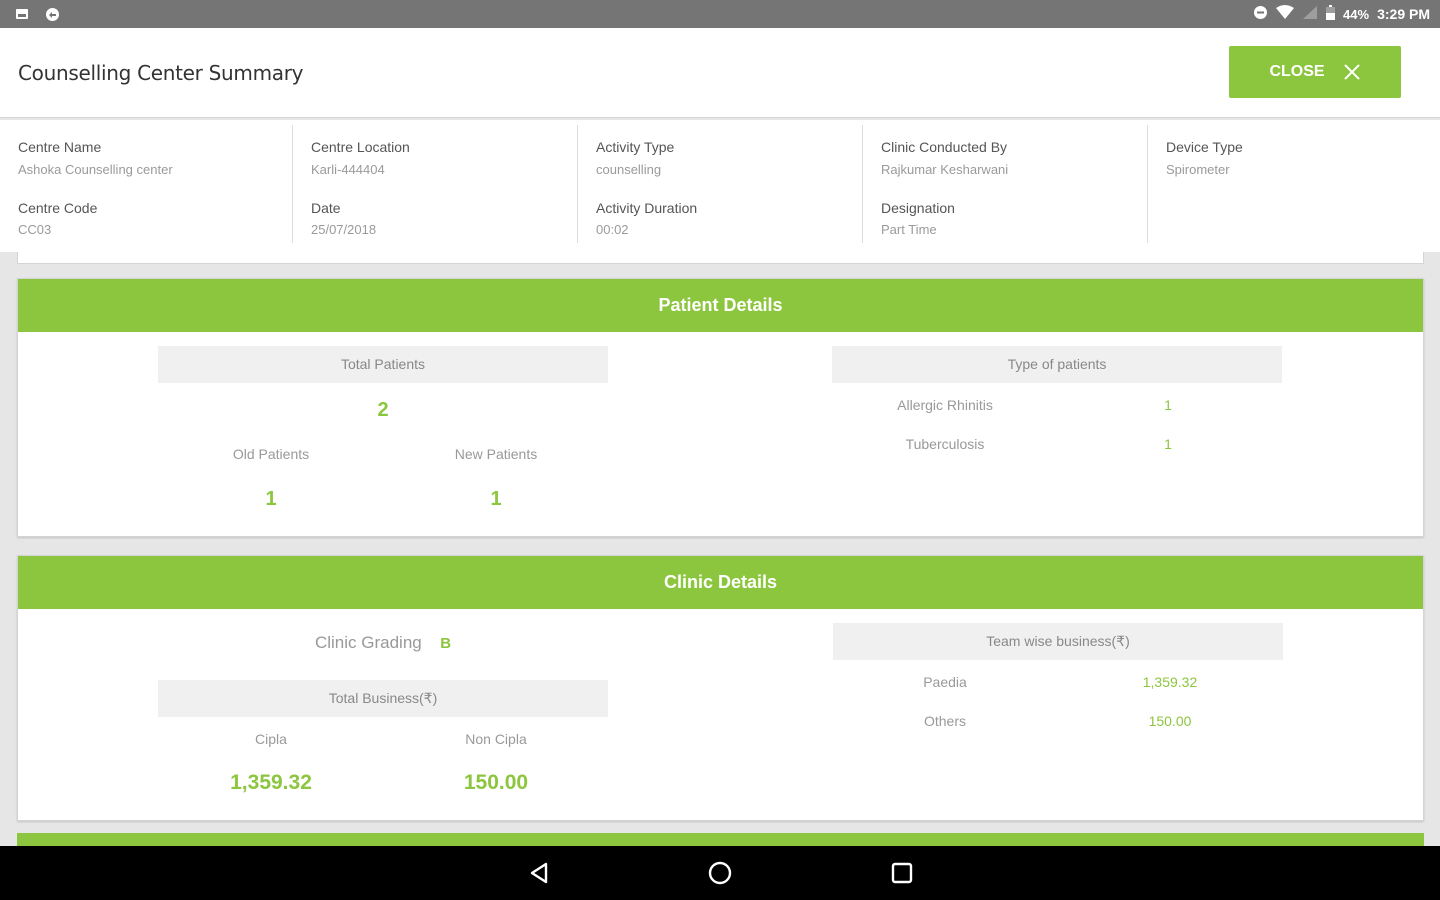 The height and width of the screenshot is (900, 1440). I want to click on patient-type-name: Tuberculosis, so click(945, 444).